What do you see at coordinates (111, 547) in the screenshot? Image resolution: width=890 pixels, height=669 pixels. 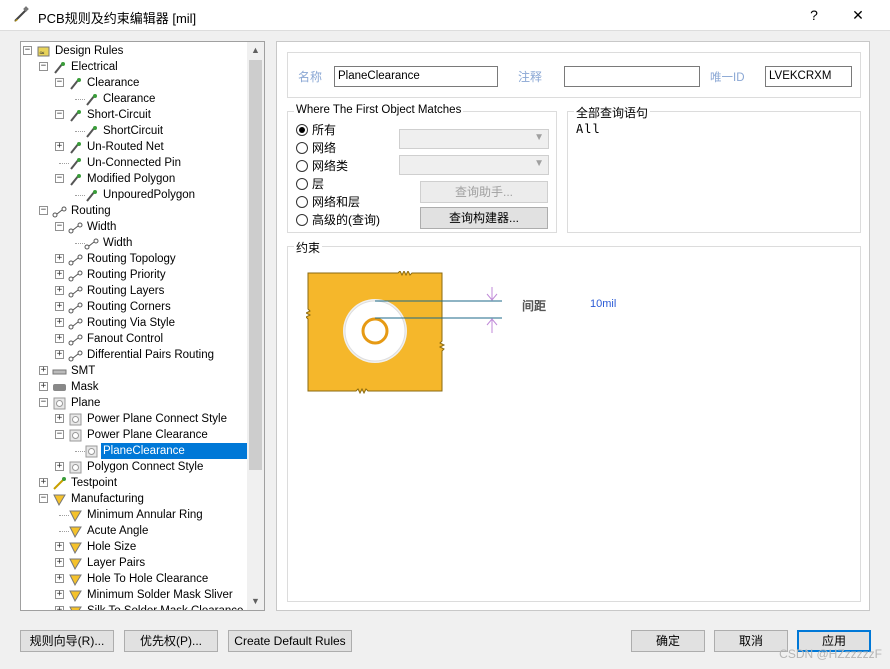 I see `tree-item-label: Hole Size` at bounding box center [111, 547].